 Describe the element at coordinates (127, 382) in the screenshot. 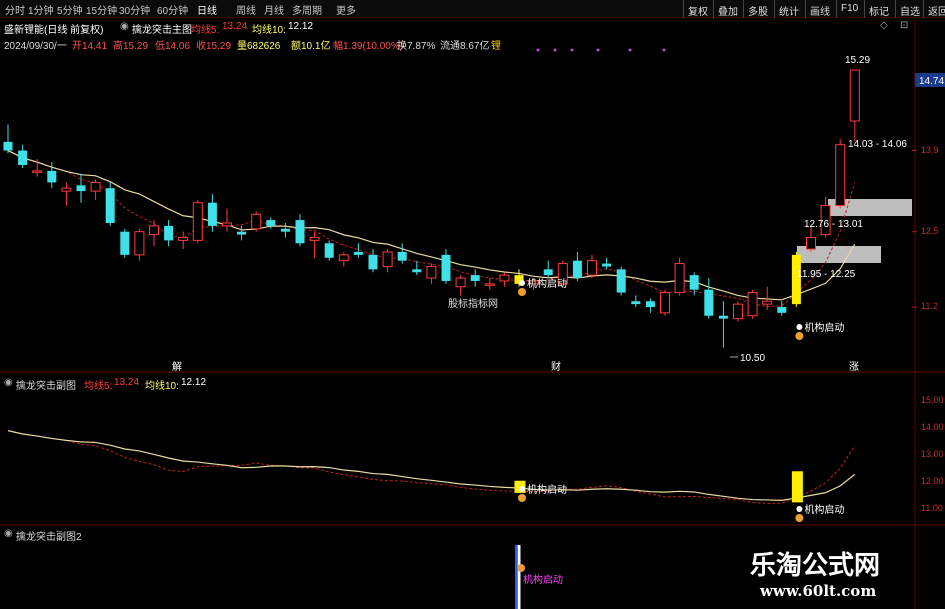

I see `sub1-ma5-value: 13.24` at that location.